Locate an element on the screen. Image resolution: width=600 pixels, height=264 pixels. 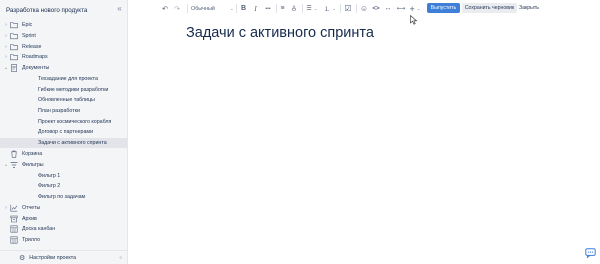
sidebar-item-label: Корзина is located at coordinates (32, 154).